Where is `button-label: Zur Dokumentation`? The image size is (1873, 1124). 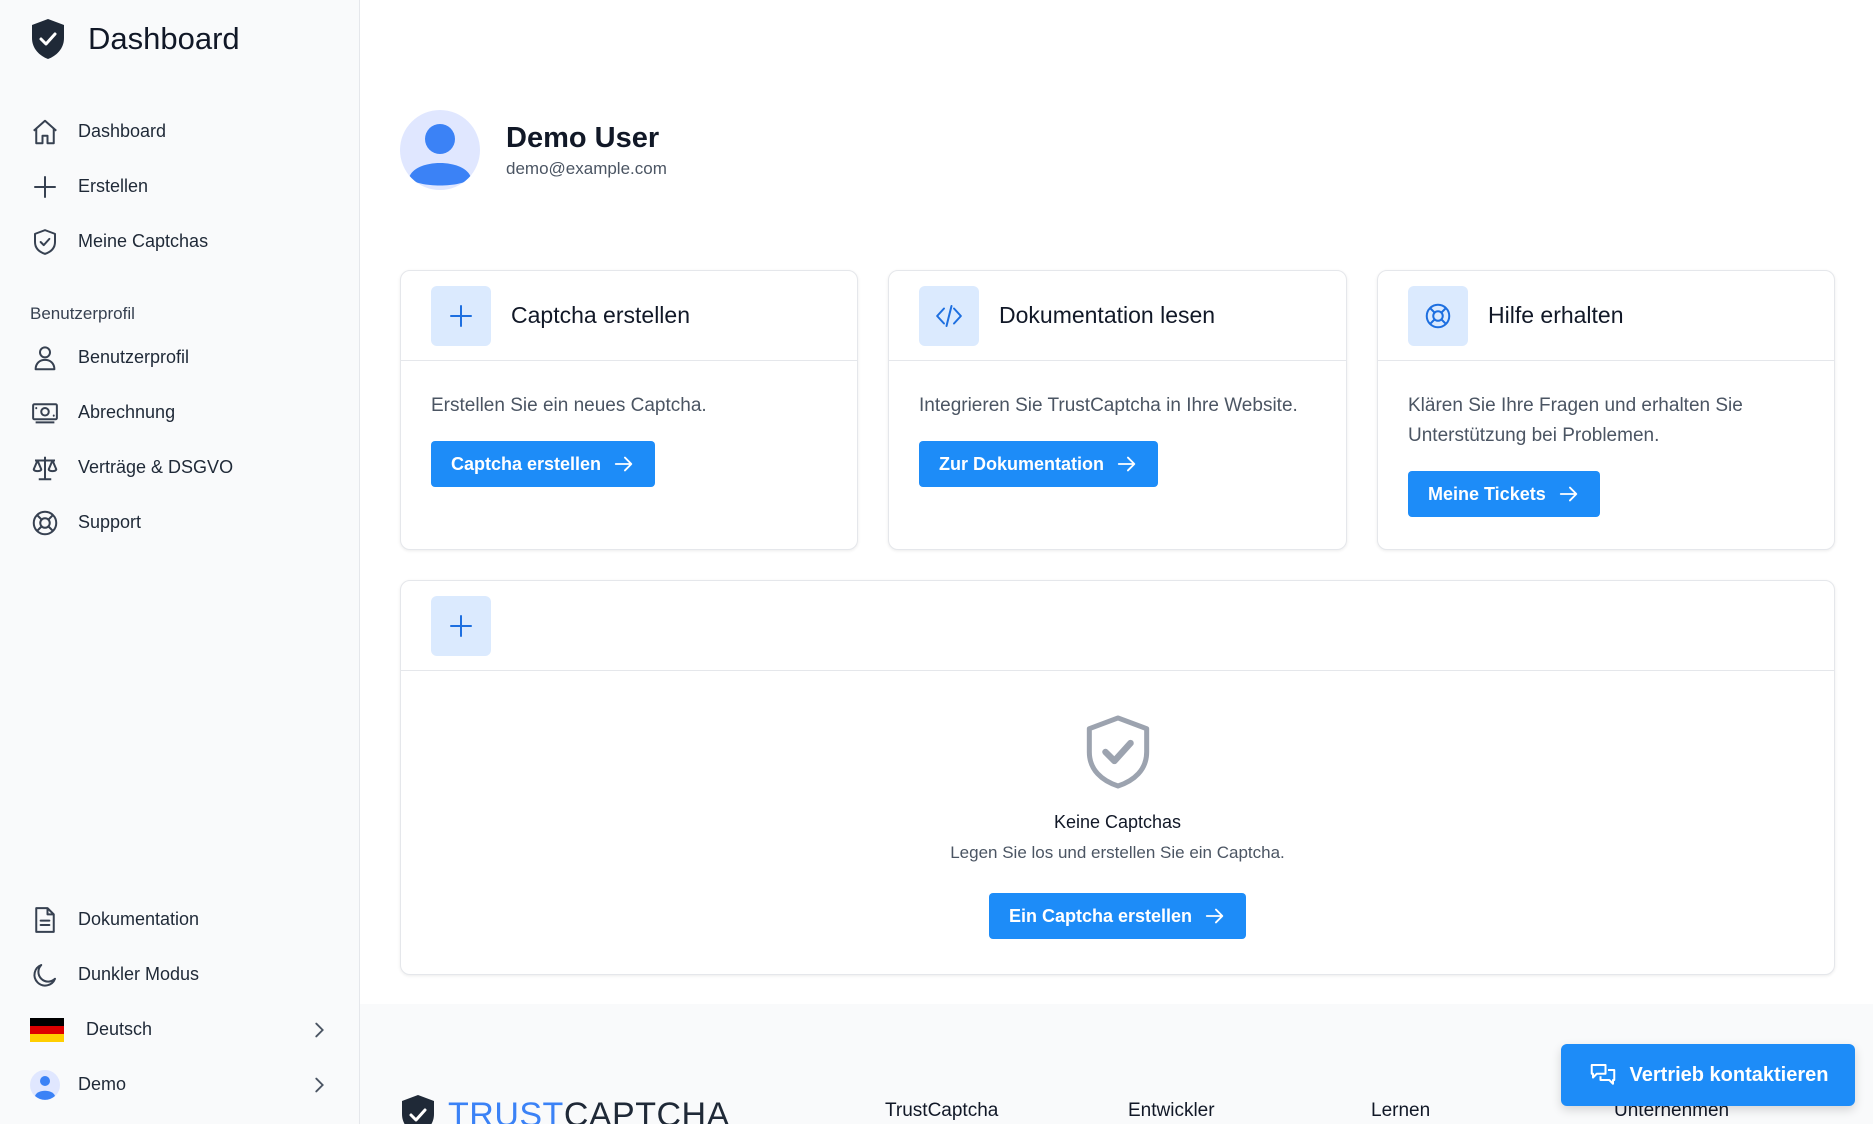
button-label: Zur Dokumentation is located at coordinates (1021, 463).